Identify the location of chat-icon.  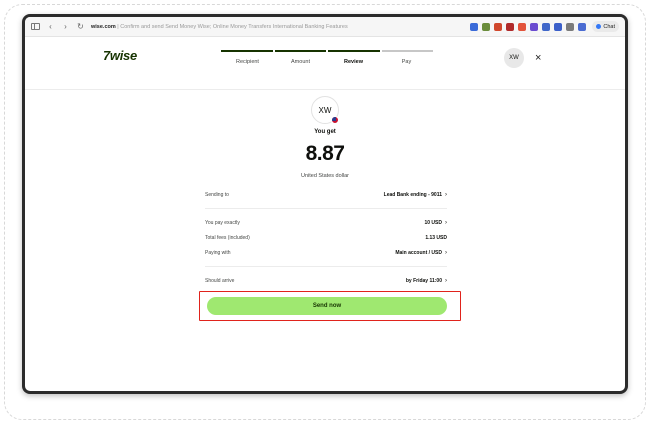
(599, 26).